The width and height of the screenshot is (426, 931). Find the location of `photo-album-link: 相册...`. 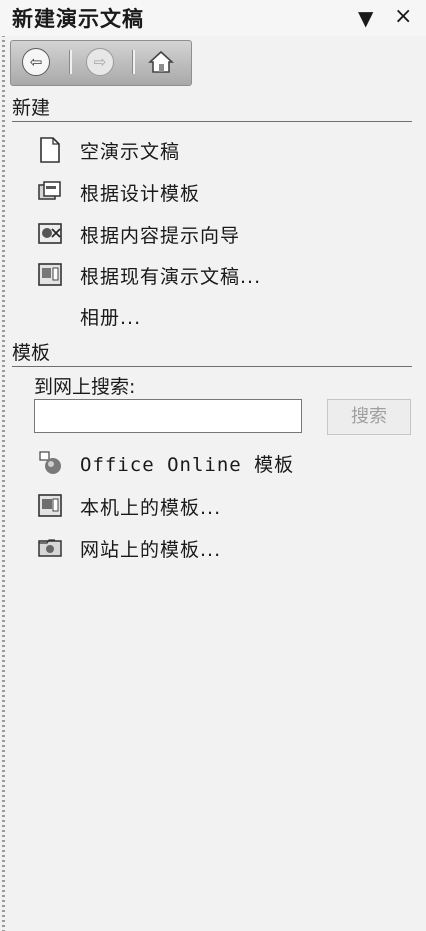

photo-album-link: 相册... is located at coordinates (113, 317).